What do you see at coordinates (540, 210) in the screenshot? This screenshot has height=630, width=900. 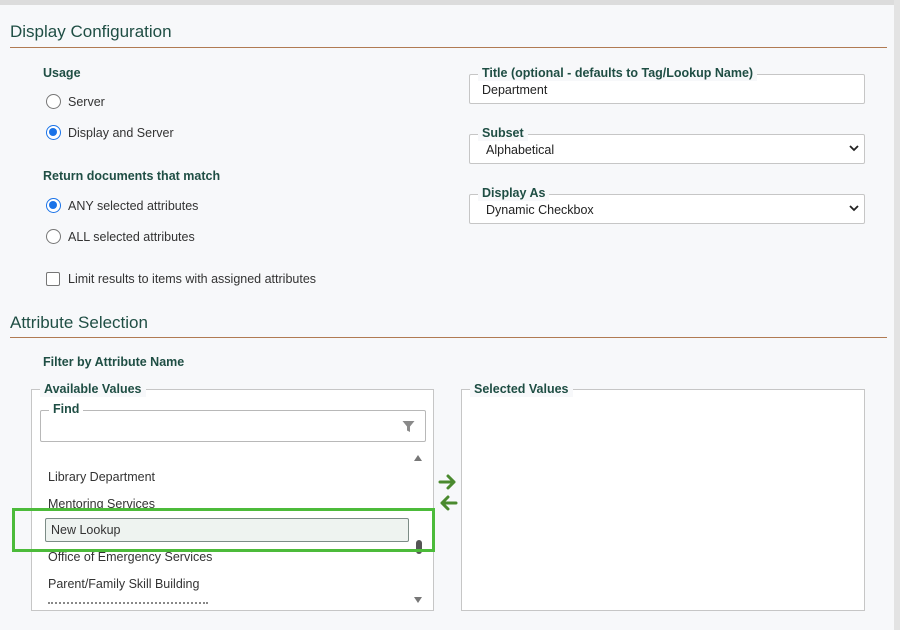 I see `display-as-value: Dynamic Checkbox` at bounding box center [540, 210].